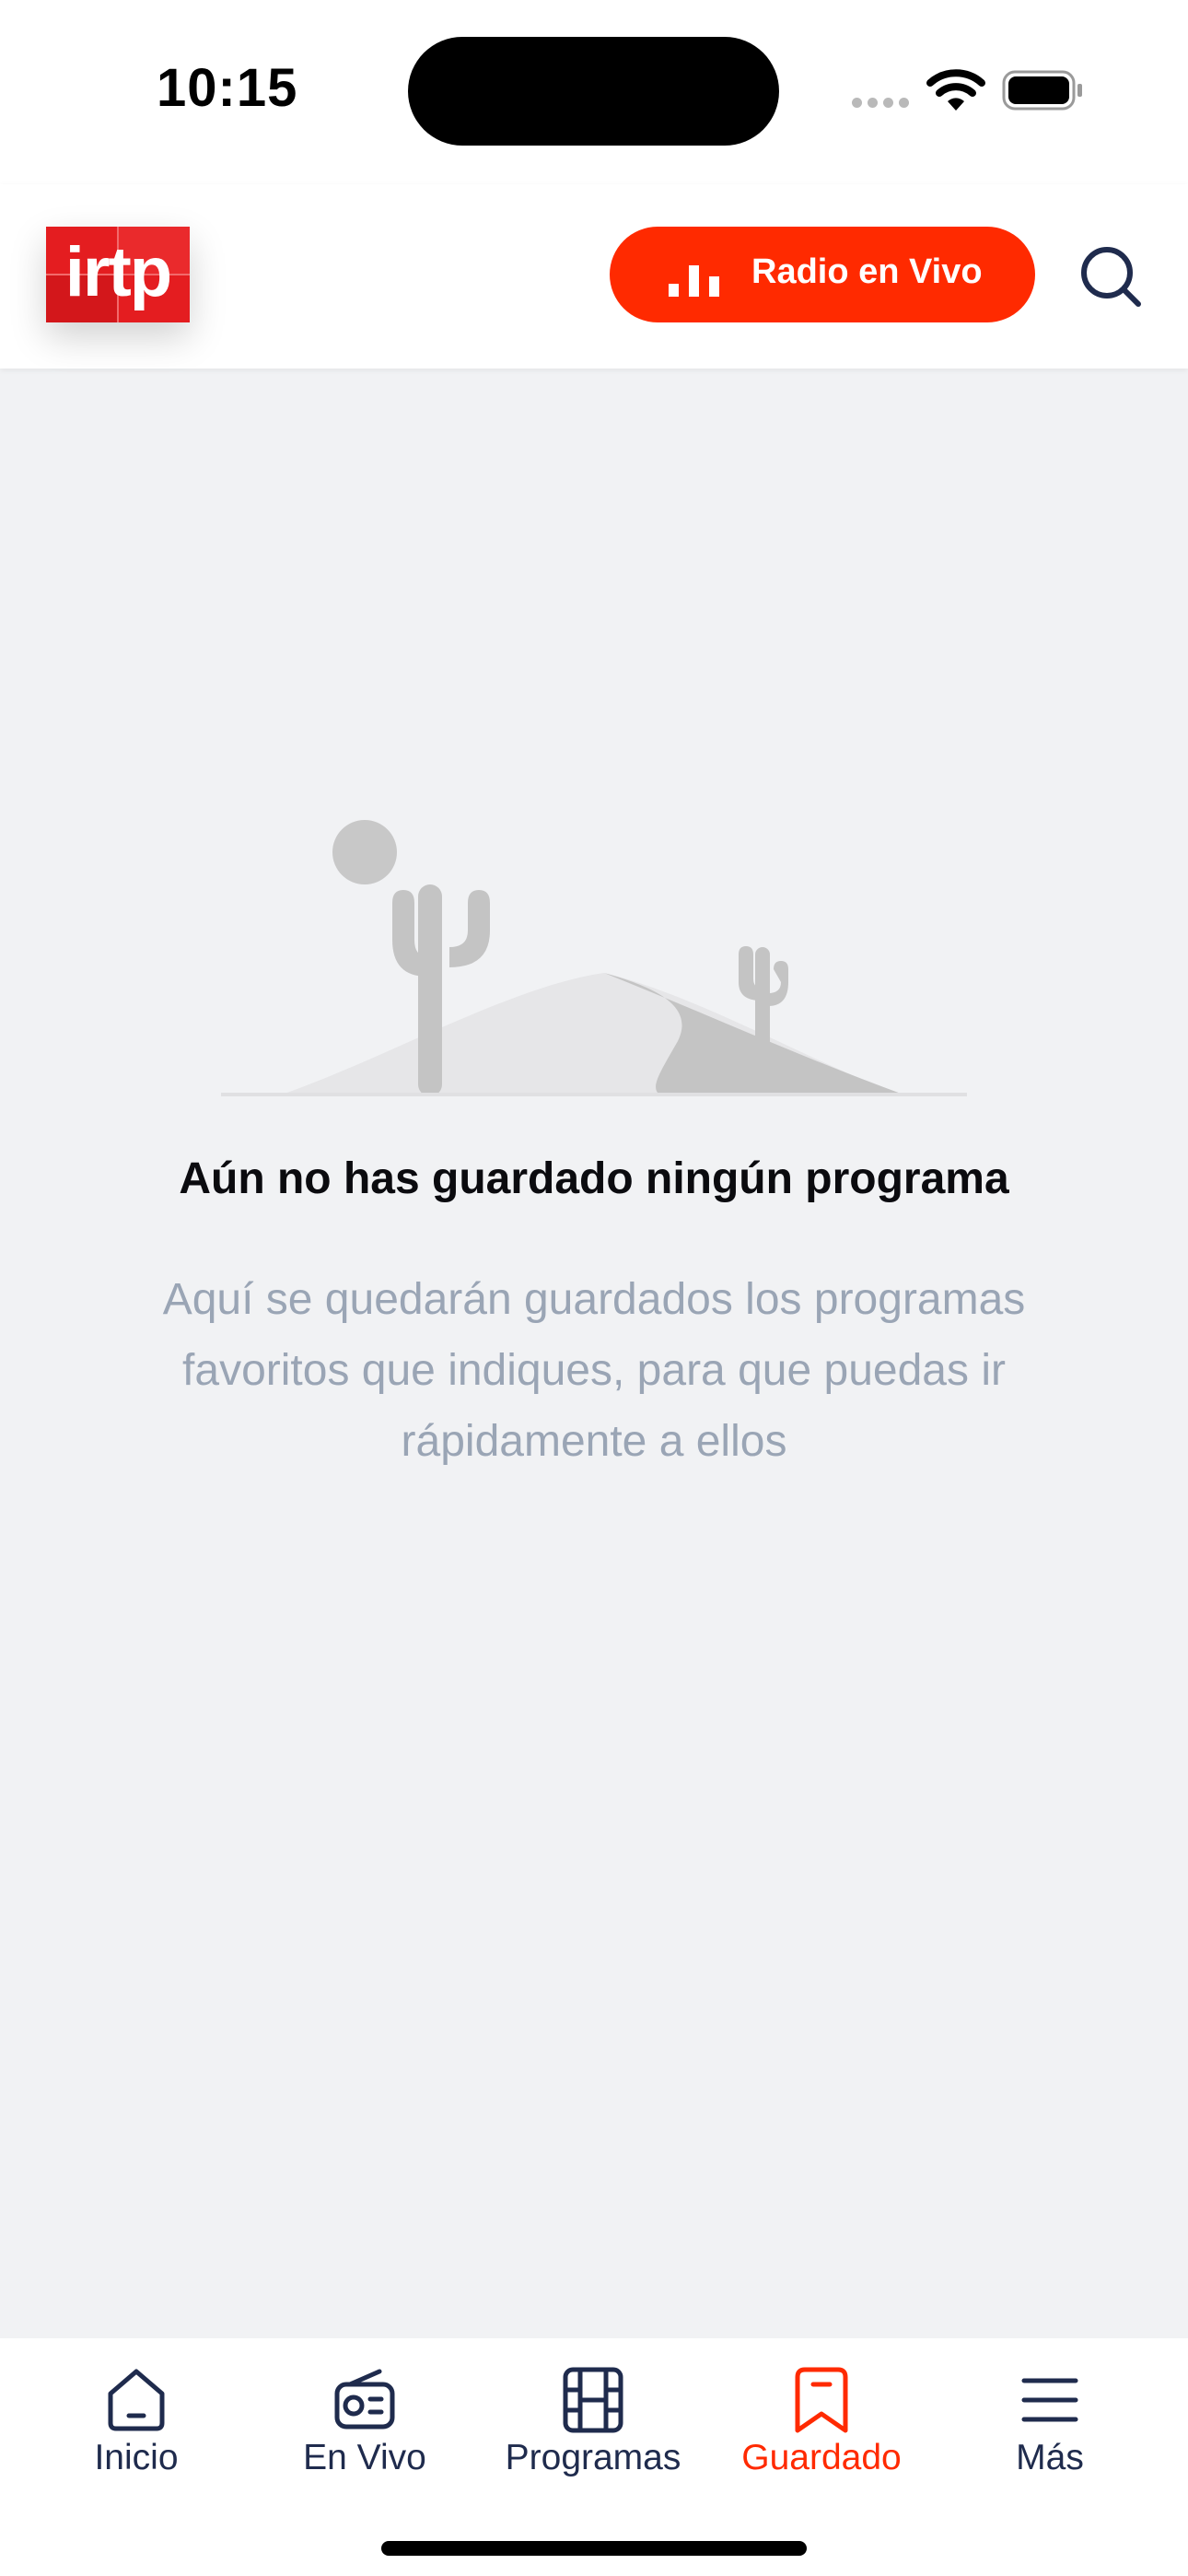 The width and height of the screenshot is (1188, 2576). What do you see at coordinates (364, 2399) in the screenshot?
I see `radio-icon` at bounding box center [364, 2399].